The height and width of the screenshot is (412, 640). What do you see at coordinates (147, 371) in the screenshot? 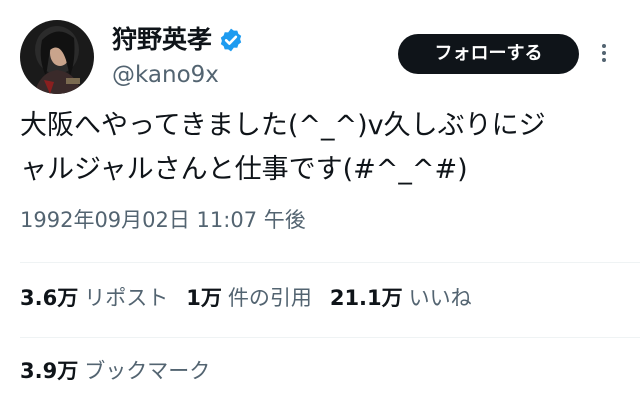
I see `bookmarks-label: ブックマーク` at bounding box center [147, 371].